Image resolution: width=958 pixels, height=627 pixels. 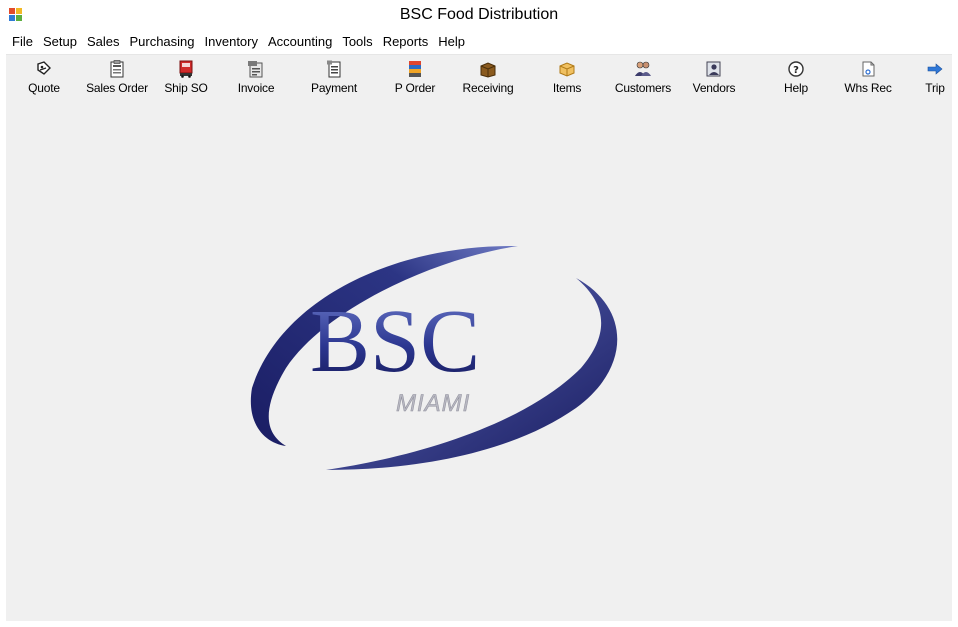 I want to click on vendors-button: Vendors, so click(x=714, y=77).